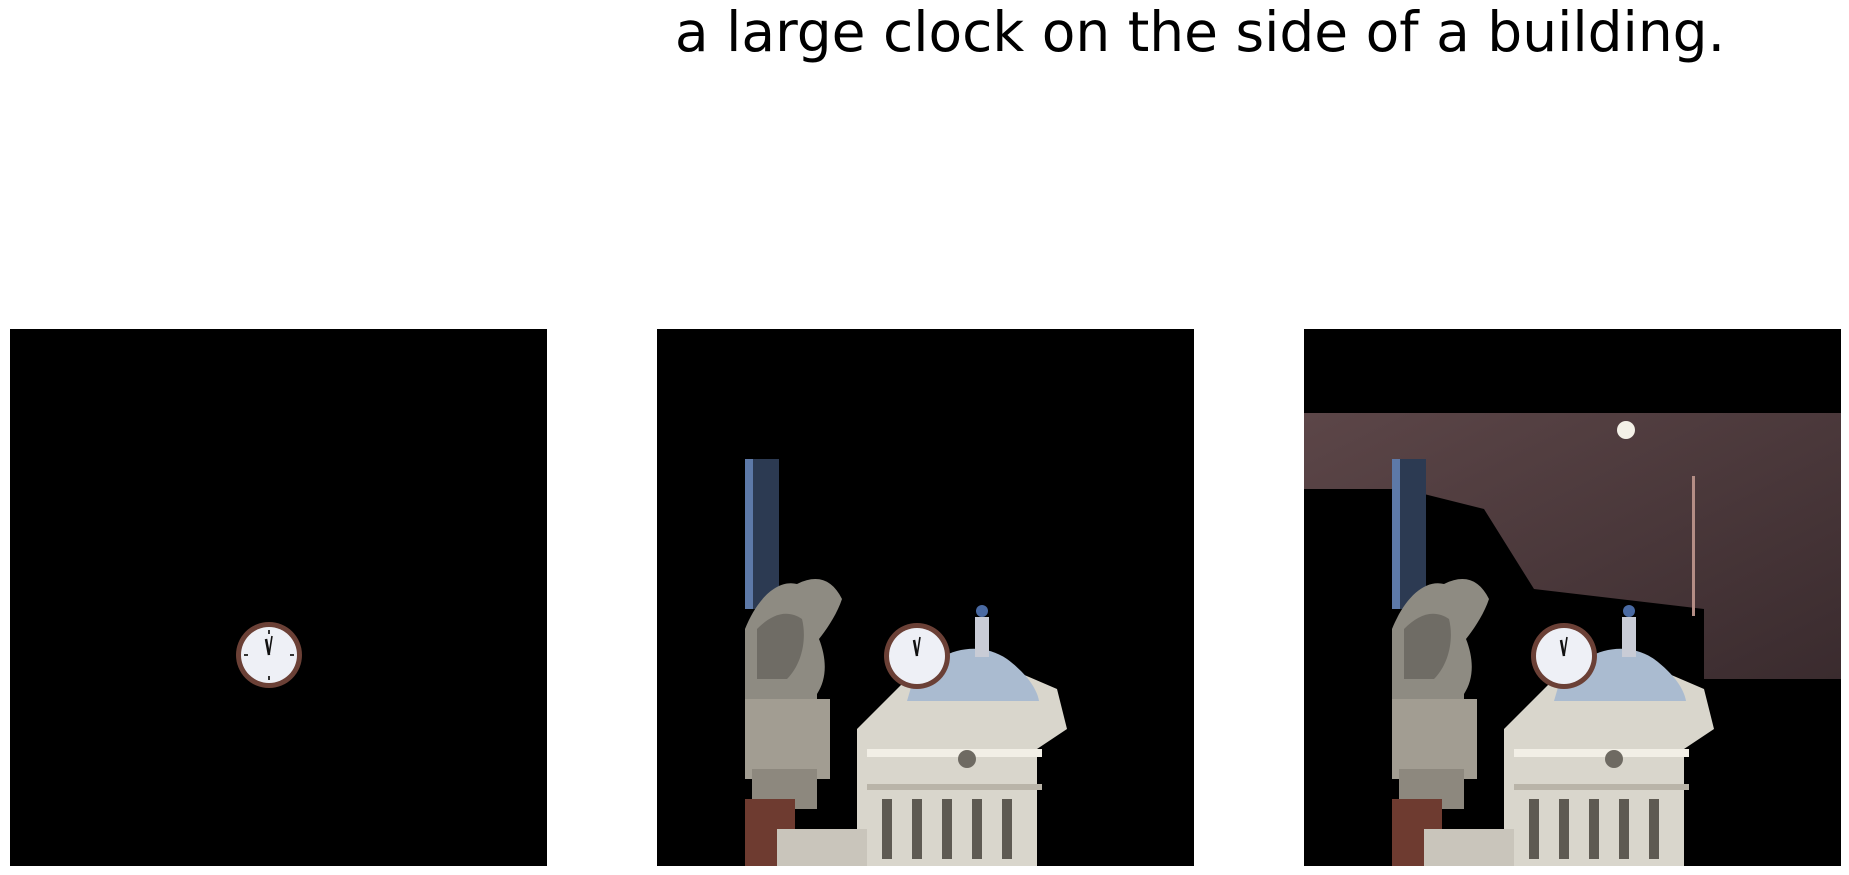  I want to click on caption: a large clock on the side of a building., so click(1200, 32).